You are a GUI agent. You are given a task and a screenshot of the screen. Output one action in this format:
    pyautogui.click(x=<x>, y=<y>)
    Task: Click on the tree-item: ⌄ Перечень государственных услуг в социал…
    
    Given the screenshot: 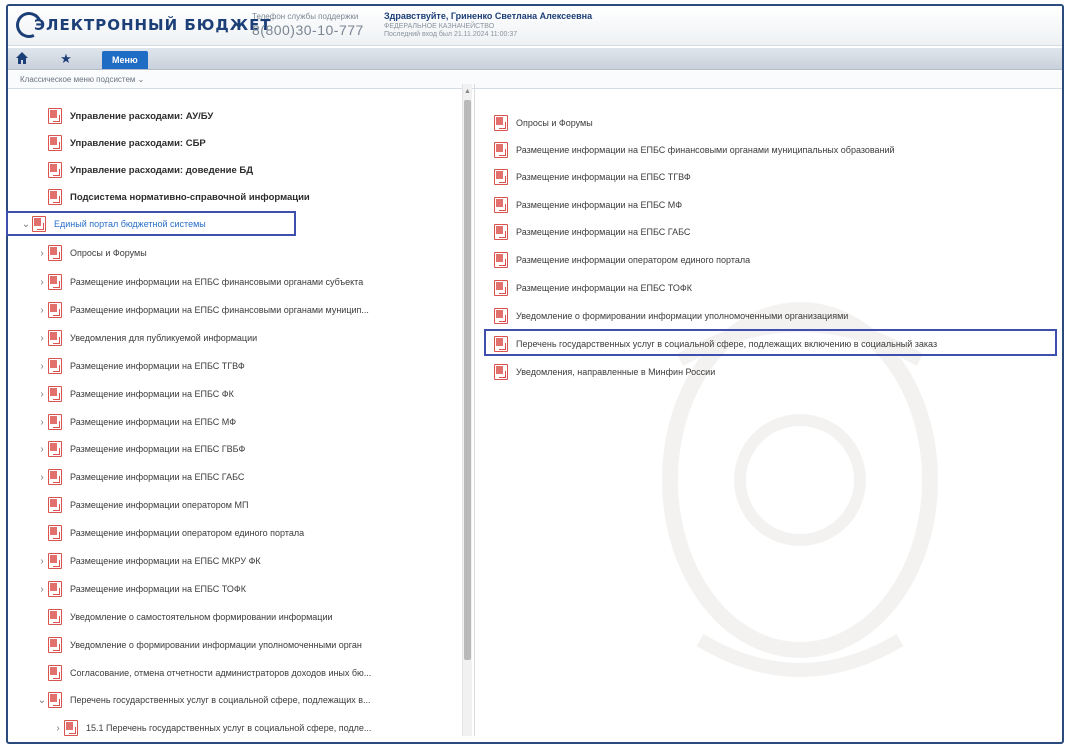 What is the action you would take?
    pyautogui.click(x=203, y=700)
    